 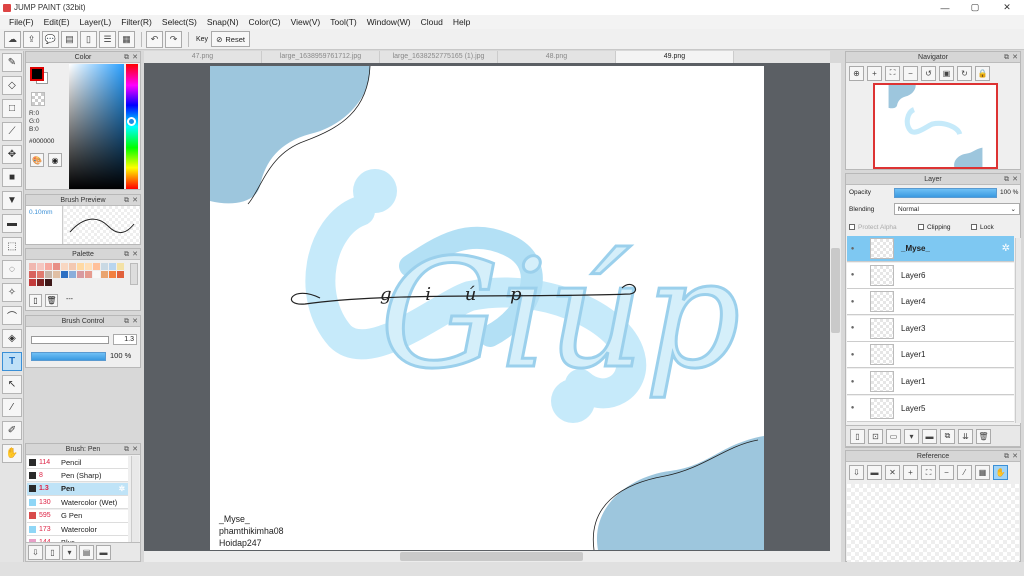 What do you see at coordinates (947, 436) in the screenshot?
I see `duplicate-layer-icon: ⧉` at bounding box center [947, 436].